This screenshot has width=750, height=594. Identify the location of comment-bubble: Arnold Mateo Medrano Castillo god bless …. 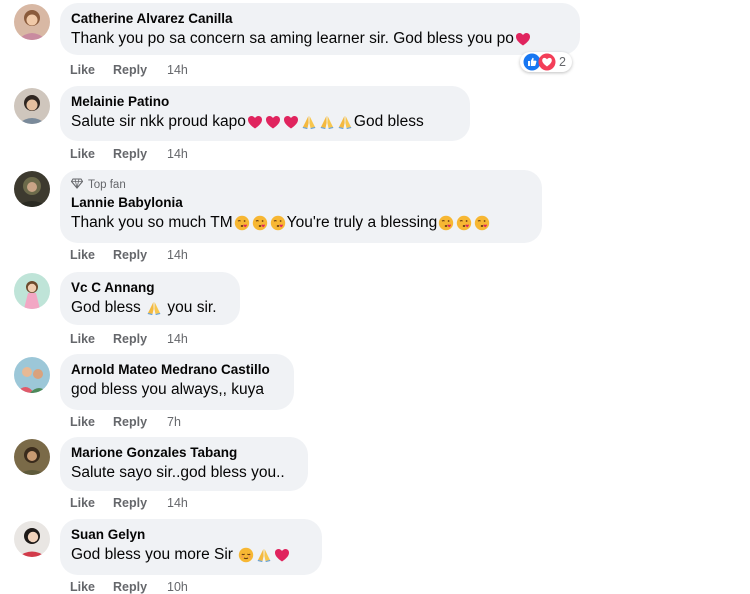
(177, 382).